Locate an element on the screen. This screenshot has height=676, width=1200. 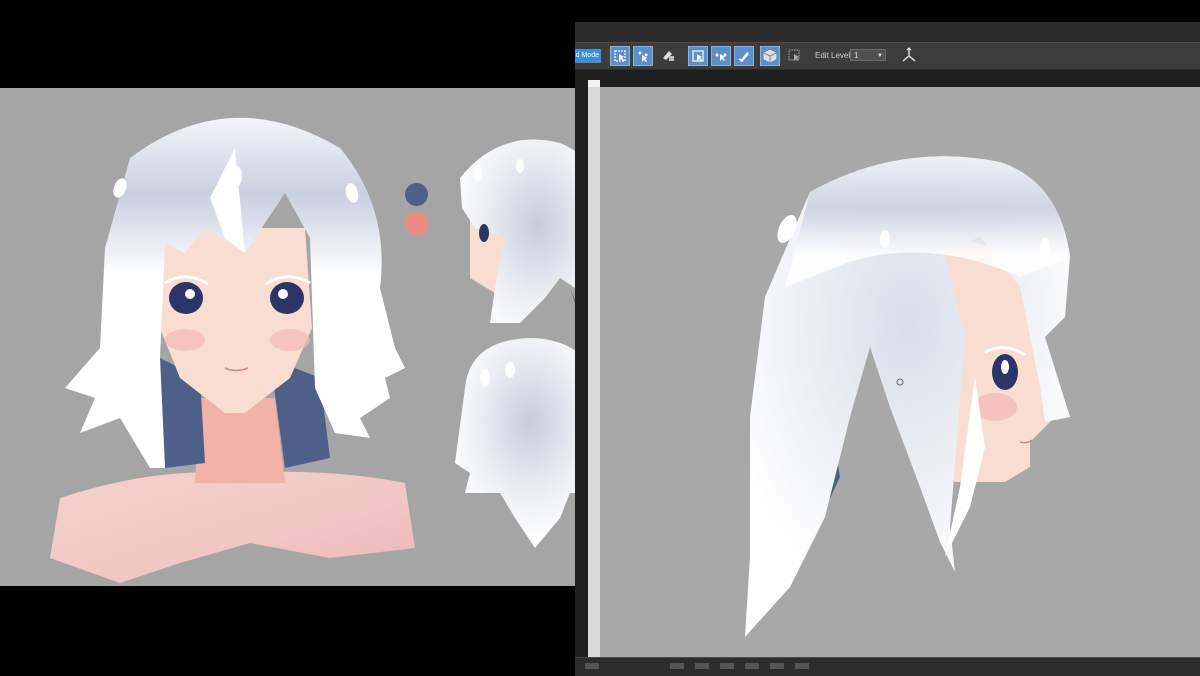
paint-brush-button is located at coordinates (744, 56).